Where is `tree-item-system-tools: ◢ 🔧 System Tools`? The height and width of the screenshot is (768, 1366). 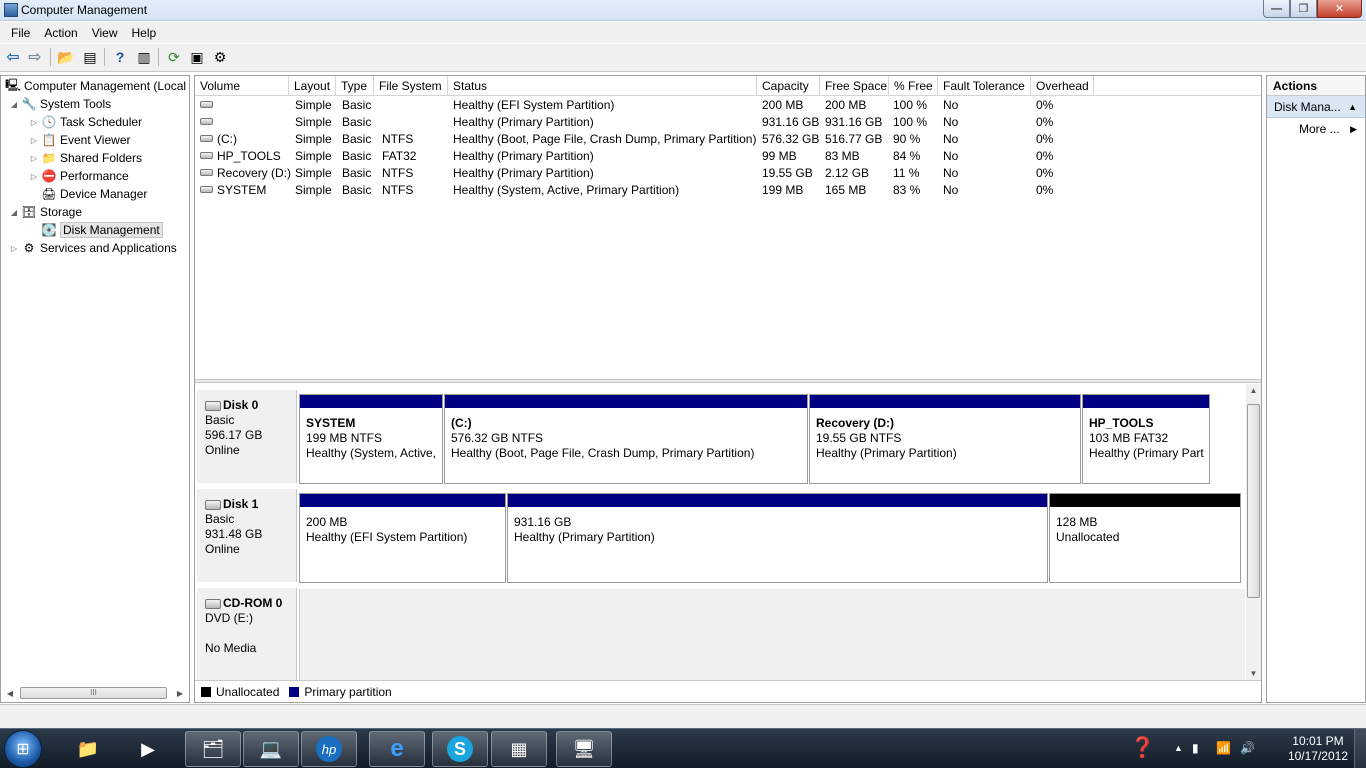
tree-item-system-tools: ◢ 🔧 System Tools is located at coordinates (60, 104).